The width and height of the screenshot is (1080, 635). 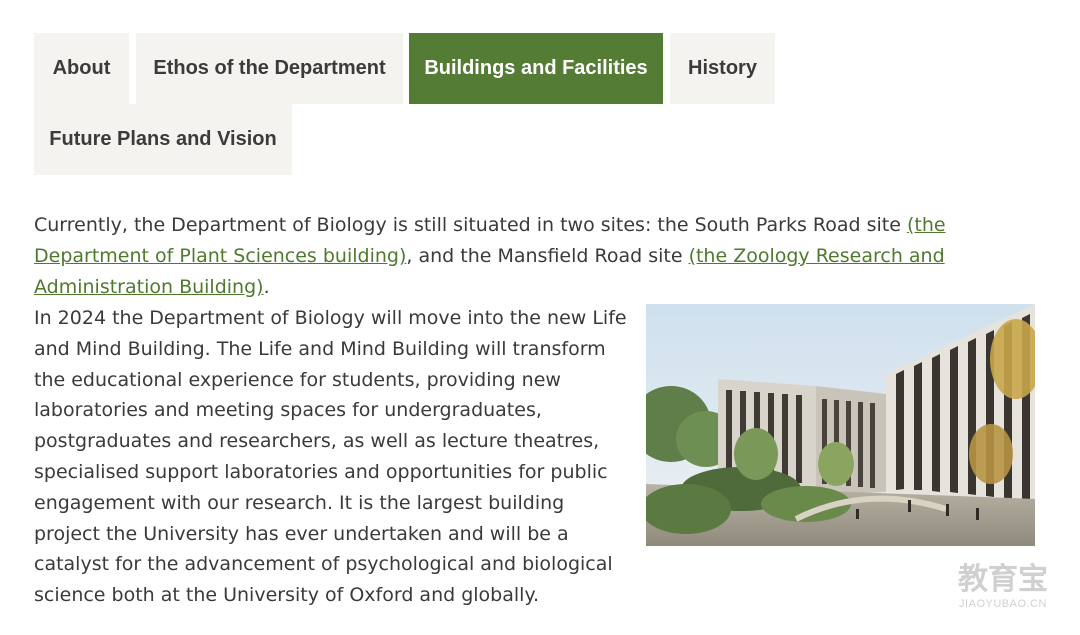 What do you see at coordinates (266, 287) in the screenshot?
I see `intro-text: .` at bounding box center [266, 287].